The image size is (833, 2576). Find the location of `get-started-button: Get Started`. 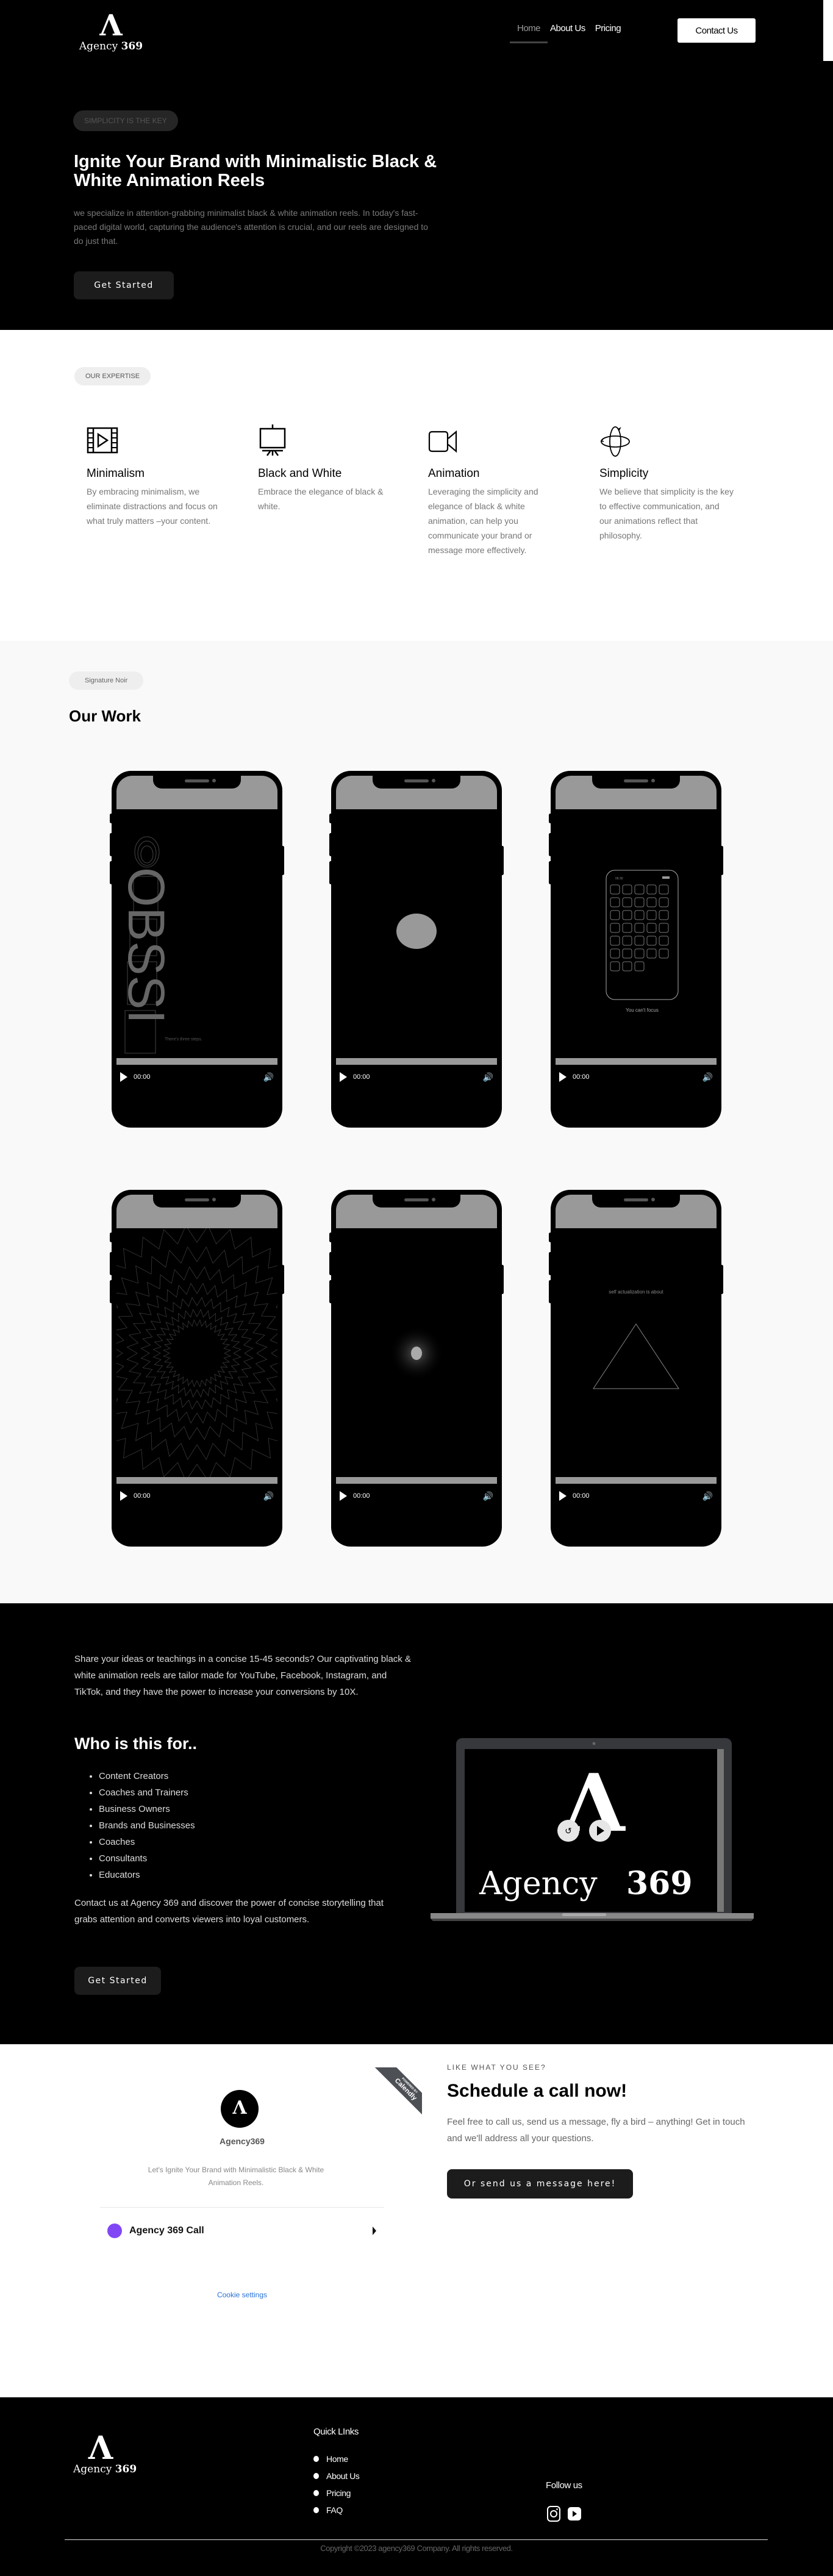

get-started-button: Get Started is located at coordinates (124, 285).